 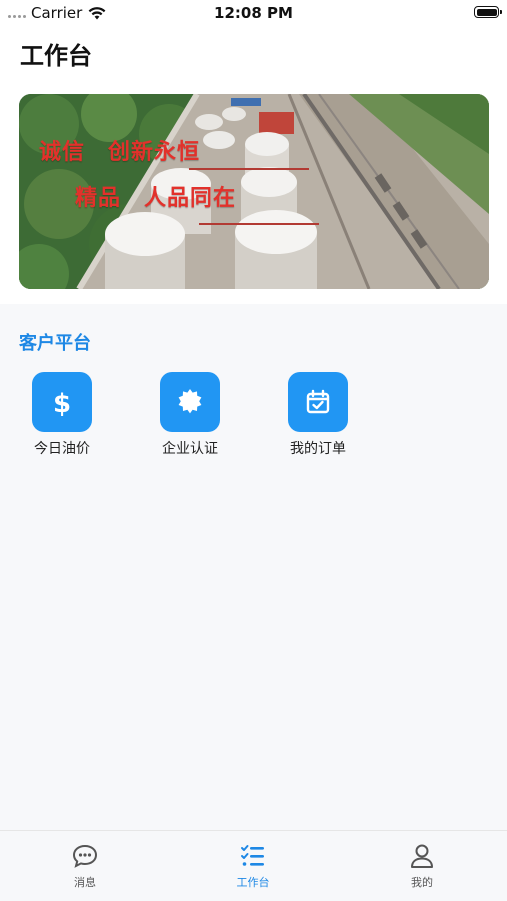 I want to click on checklist-icon, so click(x=252, y=855).